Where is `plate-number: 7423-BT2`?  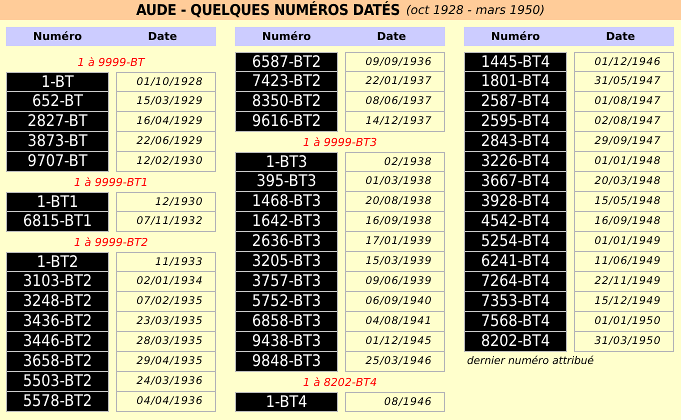 plate-number: 7423-BT2 is located at coordinates (286, 82).